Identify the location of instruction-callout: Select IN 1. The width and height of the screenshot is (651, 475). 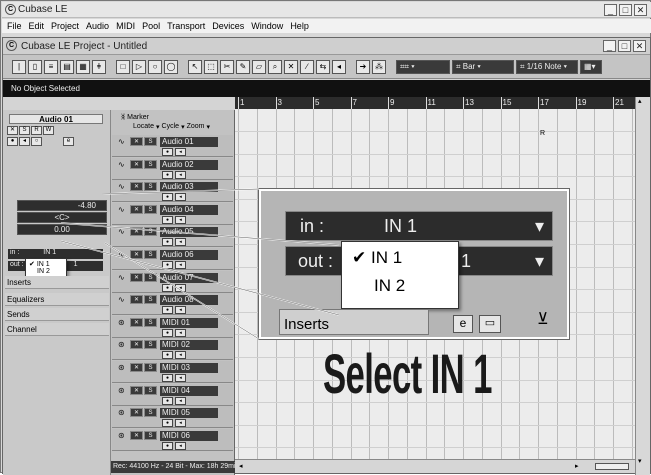
(407, 373).